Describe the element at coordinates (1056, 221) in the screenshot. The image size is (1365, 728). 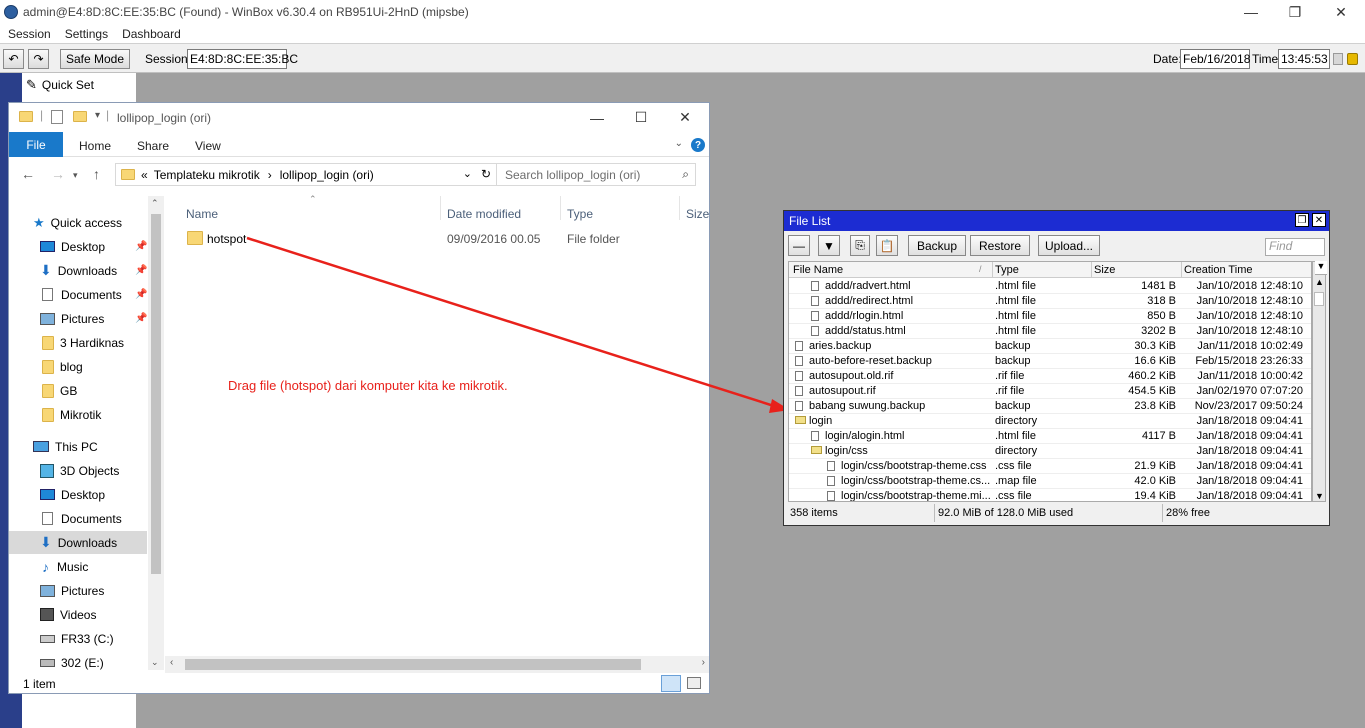
I see `file-list-title-bar: File List ❐ ✕` at that location.